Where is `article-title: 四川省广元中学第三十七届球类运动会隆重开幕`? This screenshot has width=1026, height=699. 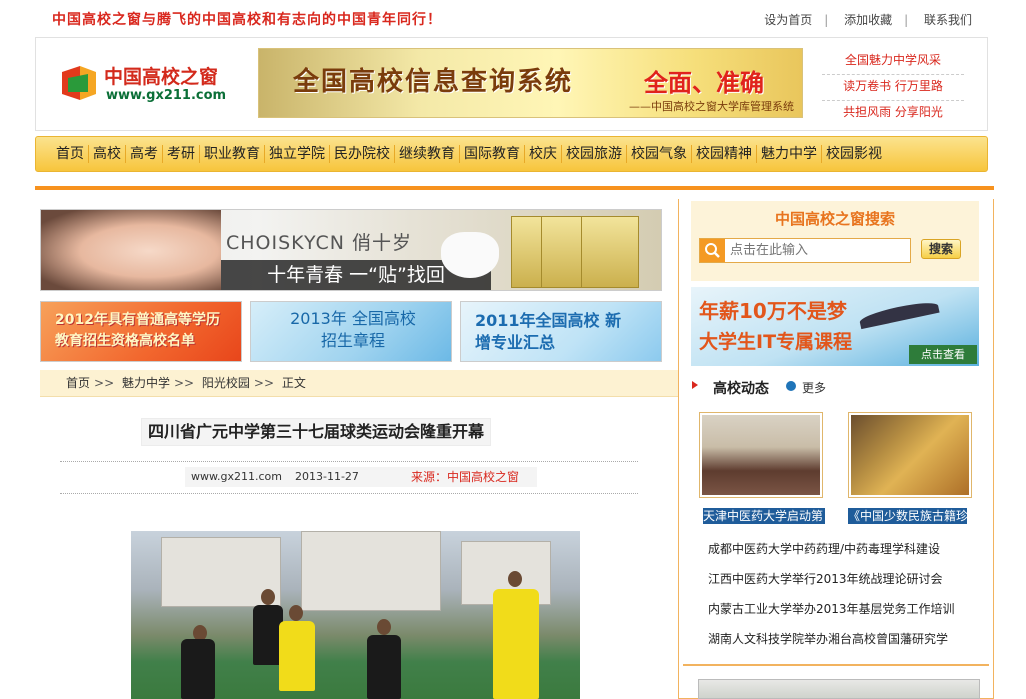 article-title: 四川省广元中学第三十七届球类运动会隆重开幕 is located at coordinates (316, 432).